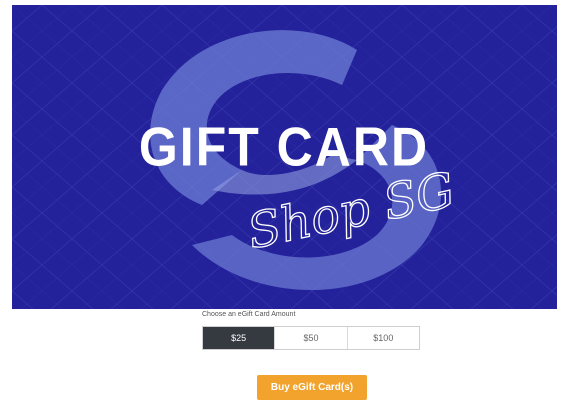  I want to click on buy-egift-card-button: Buy eGift Card(s), so click(312, 387).